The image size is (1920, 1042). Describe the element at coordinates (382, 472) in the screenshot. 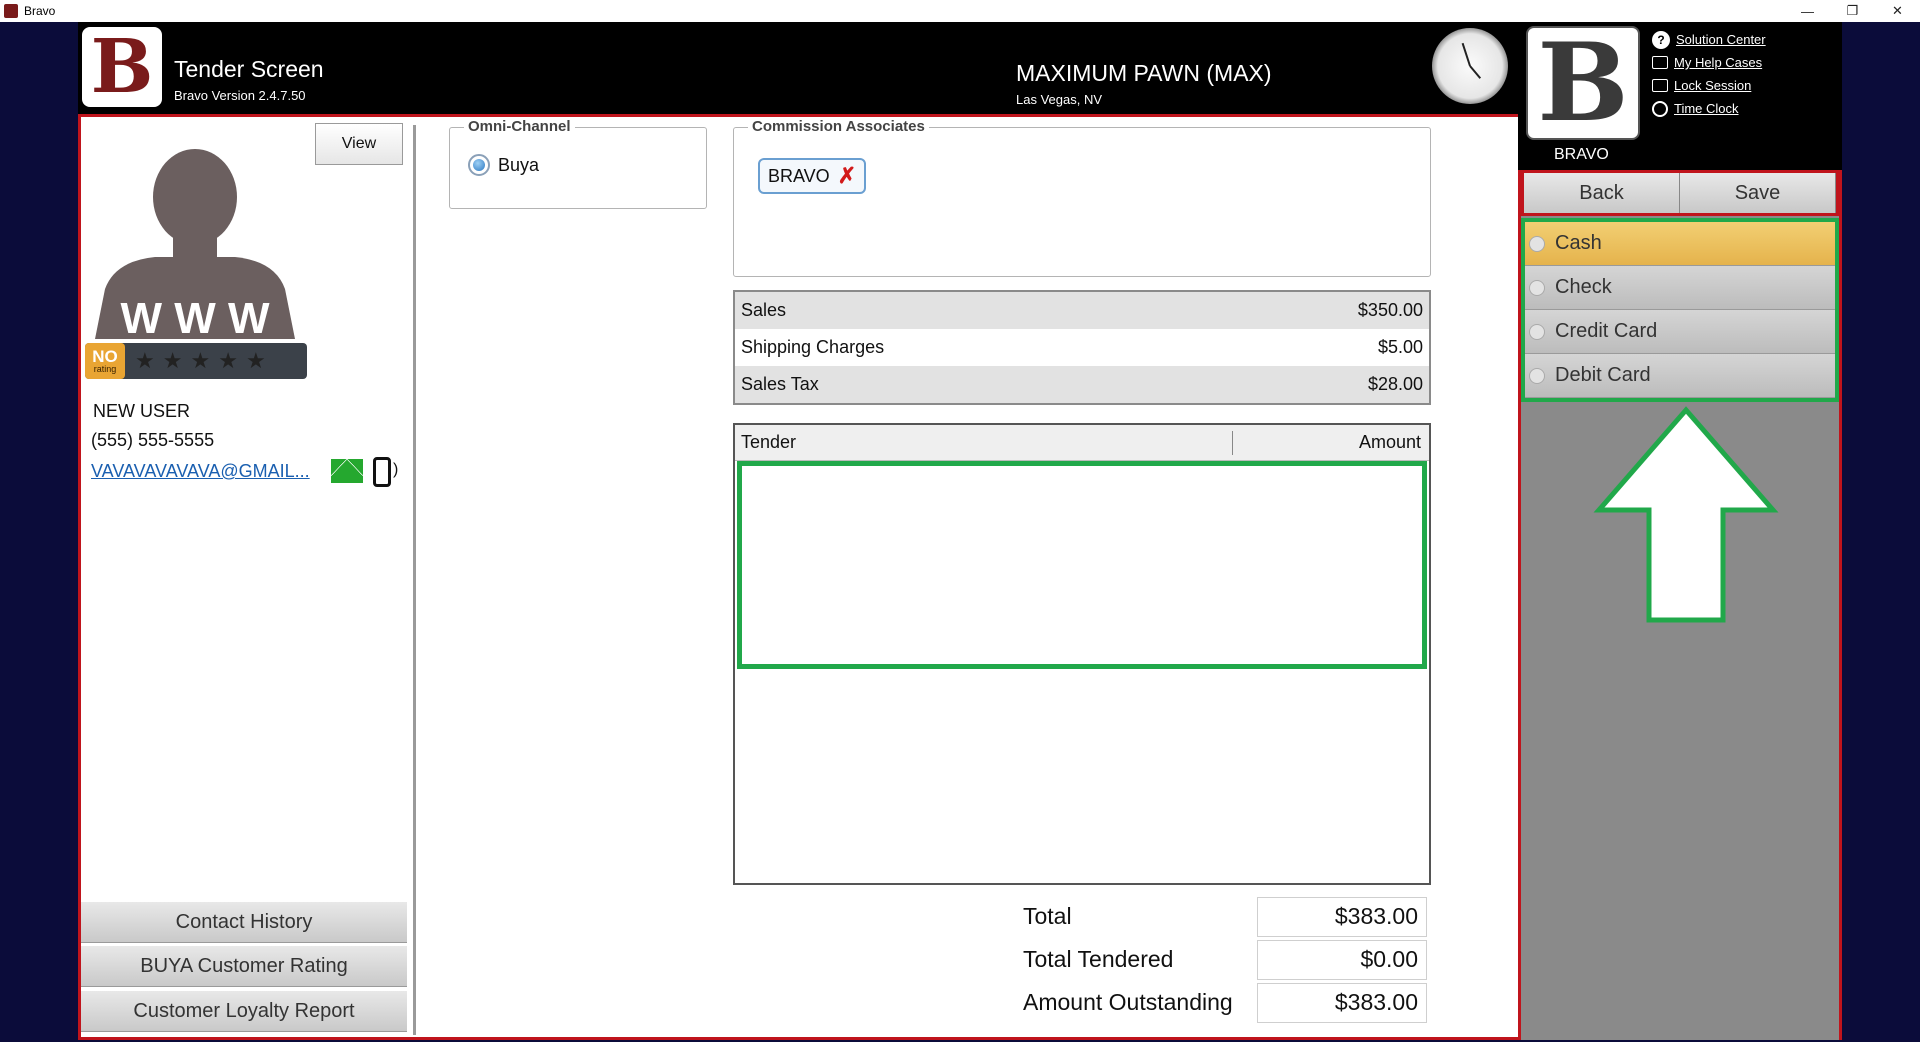

I see `mobile-phone-icon` at that location.